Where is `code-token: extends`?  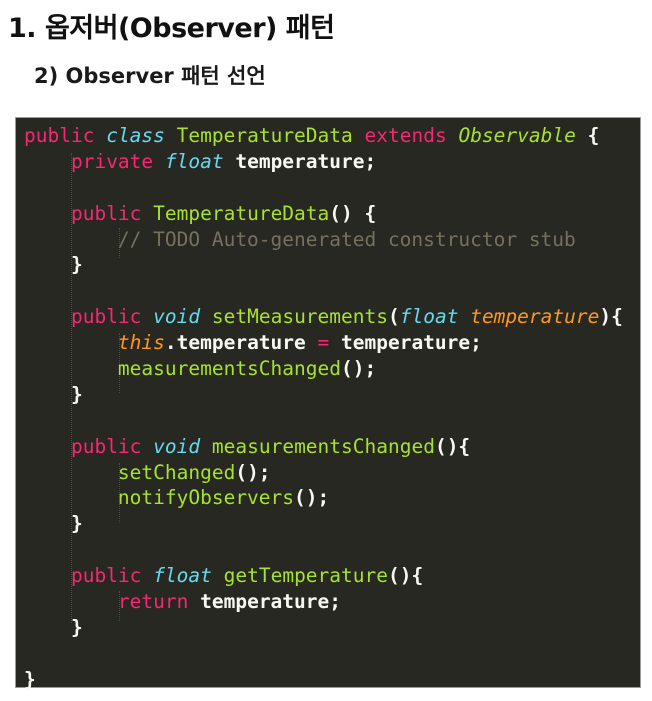 code-token: extends is located at coordinates (405, 135).